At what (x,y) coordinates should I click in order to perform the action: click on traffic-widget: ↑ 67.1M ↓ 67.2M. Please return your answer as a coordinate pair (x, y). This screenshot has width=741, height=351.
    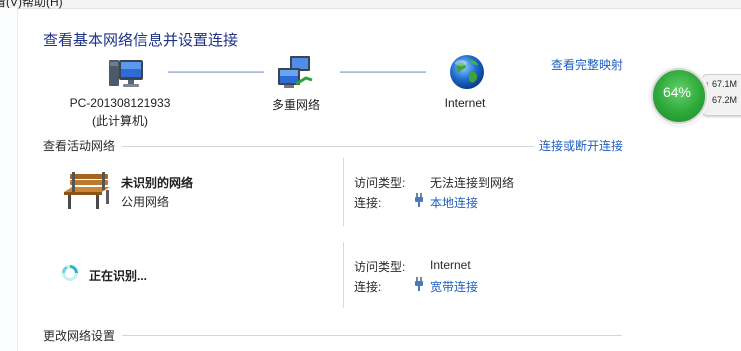
    Looking at the image, I should click on (721, 95).